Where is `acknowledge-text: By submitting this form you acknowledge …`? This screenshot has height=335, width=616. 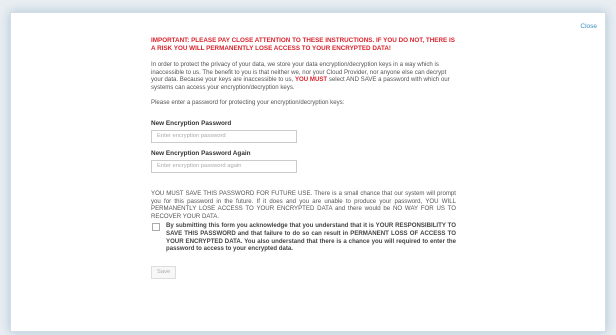
acknowledge-text: By submitting this form you acknowledge … is located at coordinates (311, 237).